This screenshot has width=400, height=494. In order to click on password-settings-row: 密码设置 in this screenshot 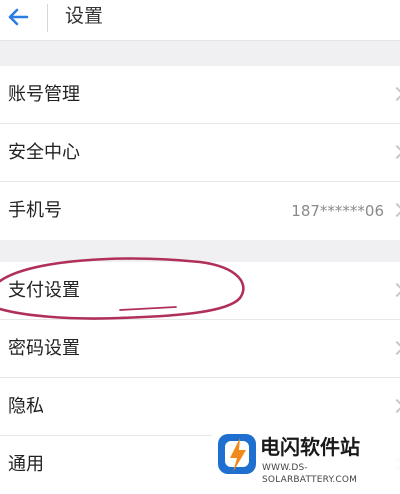, I will do `click(200, 349)`.